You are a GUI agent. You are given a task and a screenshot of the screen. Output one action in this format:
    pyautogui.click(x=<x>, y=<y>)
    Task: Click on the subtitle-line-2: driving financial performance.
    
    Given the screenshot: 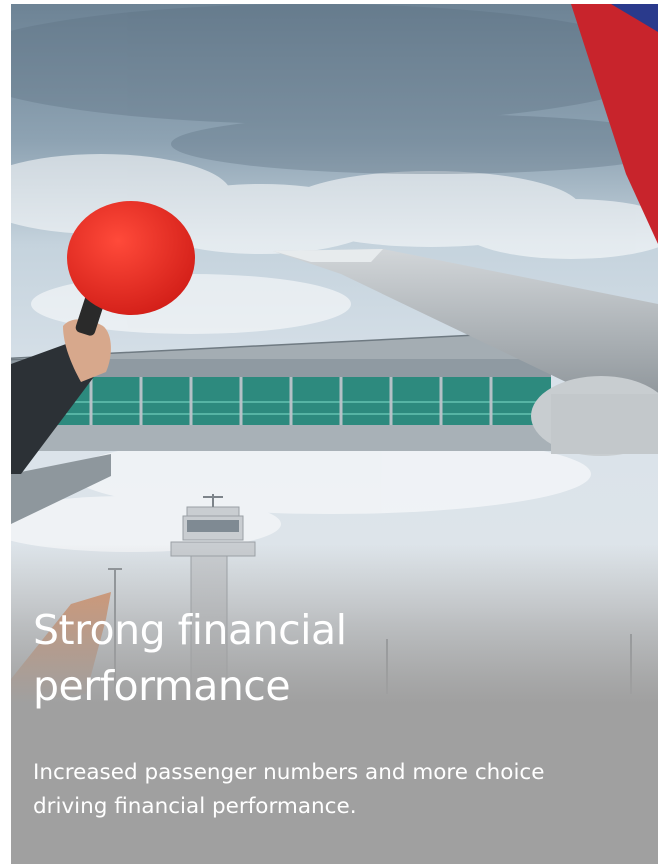 What is the action you would take?
    pyautogui.click(x=195, y=806)
    